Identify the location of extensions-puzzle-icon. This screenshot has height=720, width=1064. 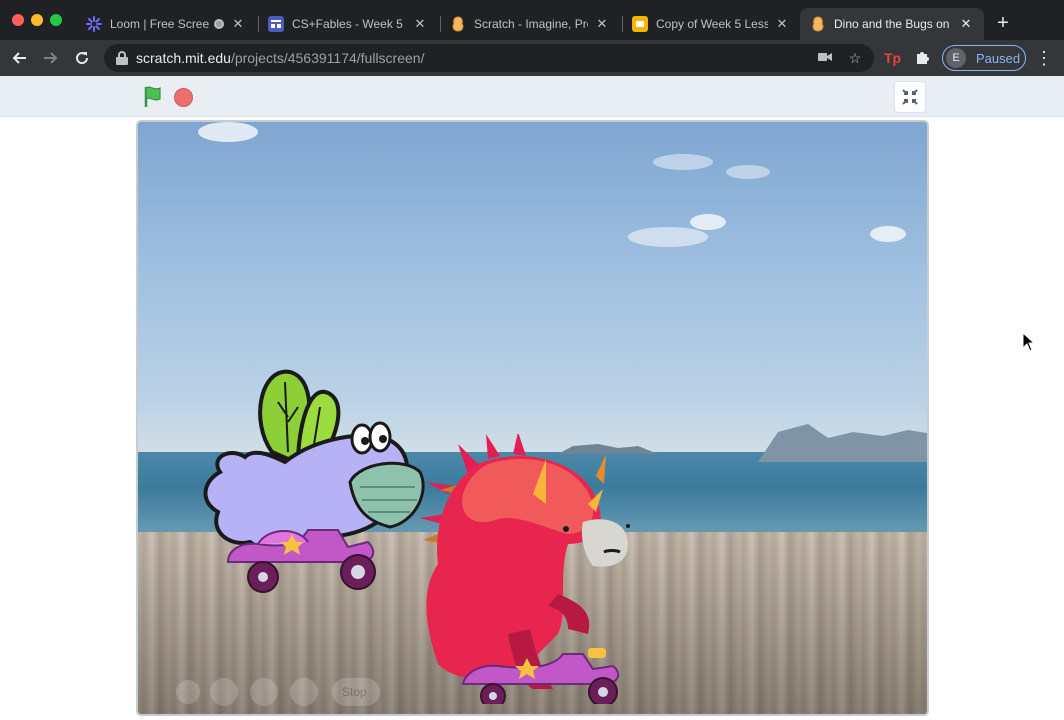
(925, 58).